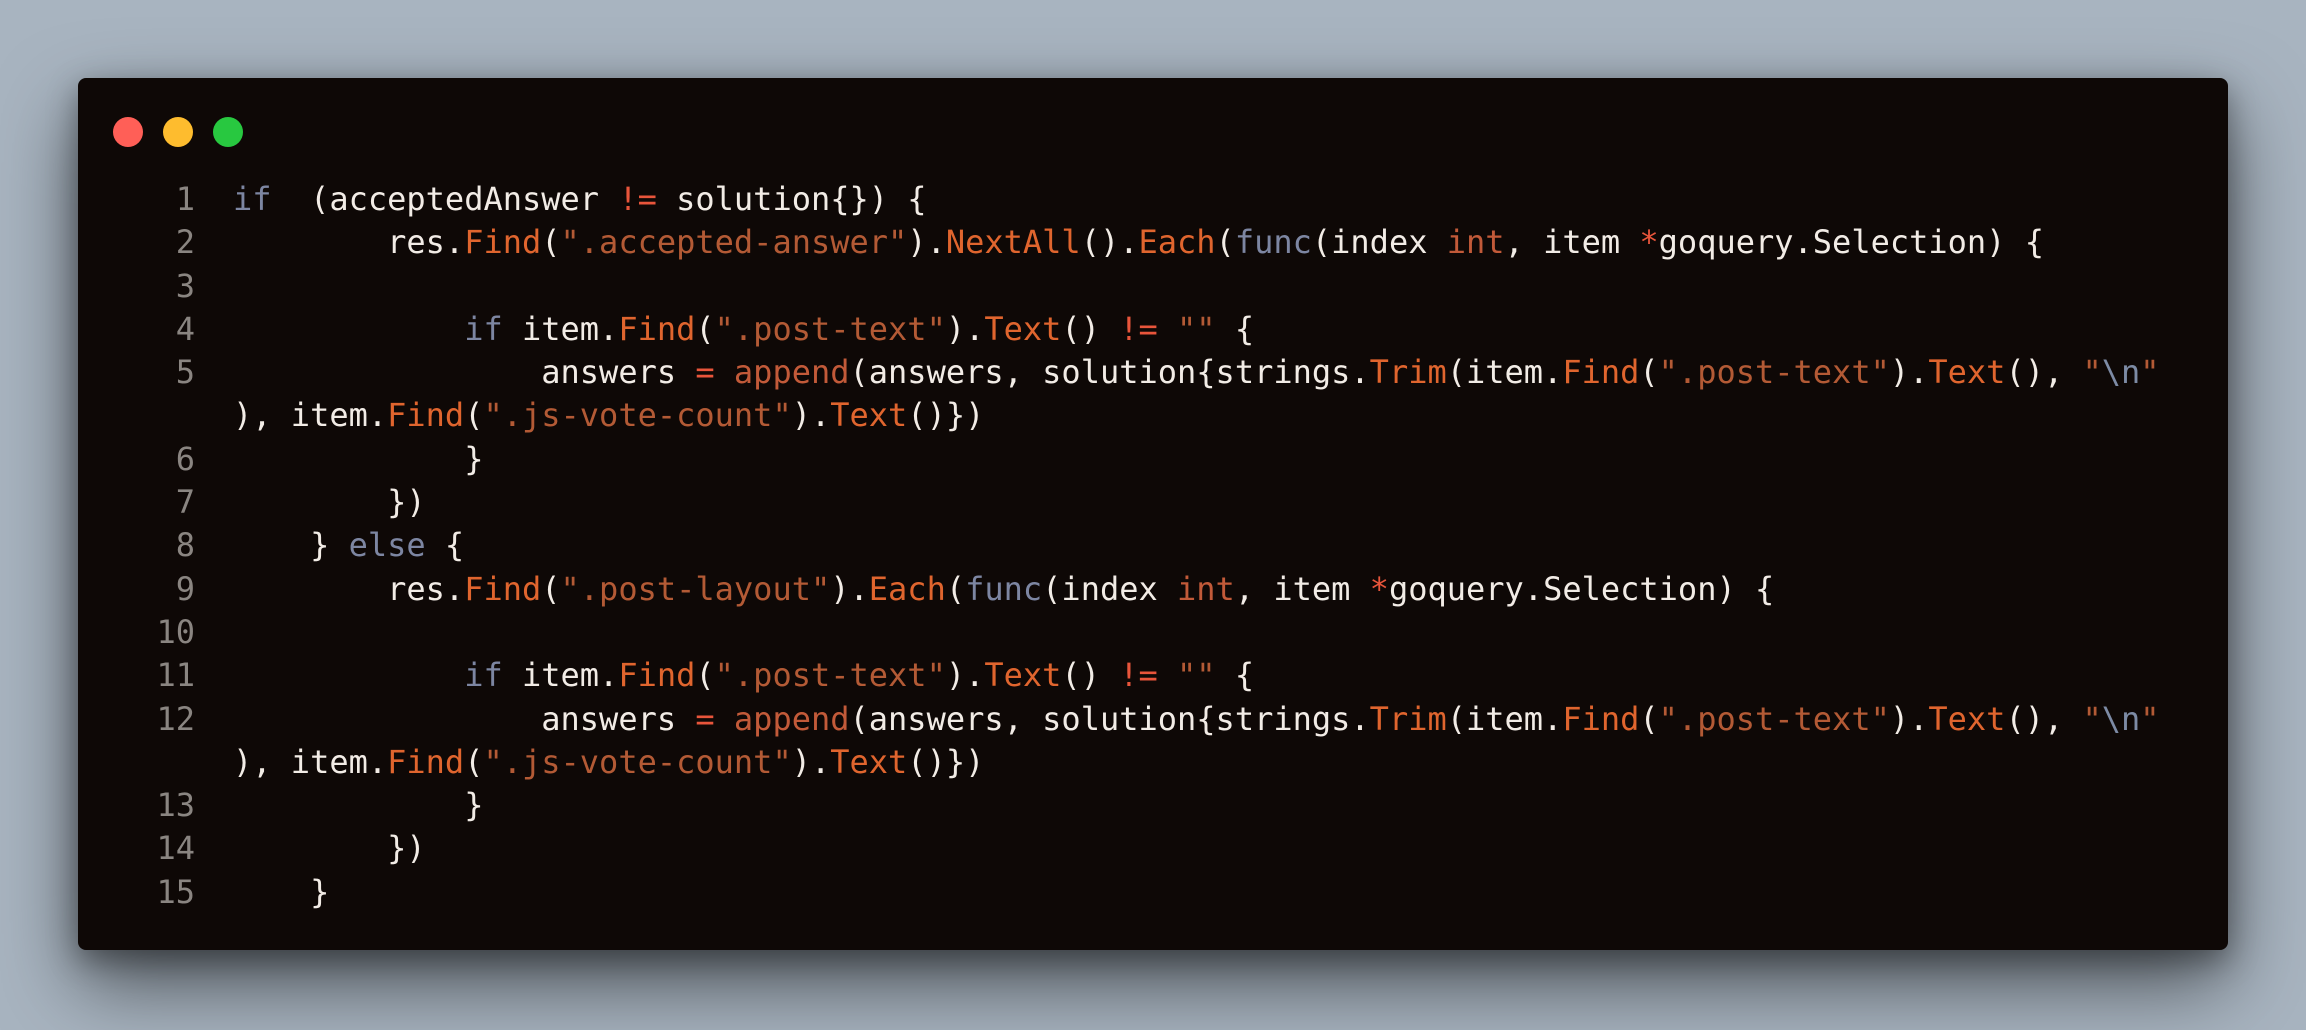 The image size is (2306, 1030). What do you see at coordinates (185, 199) in the screenshot?
I see `line-number: 1` at bounding box center [185, 199].